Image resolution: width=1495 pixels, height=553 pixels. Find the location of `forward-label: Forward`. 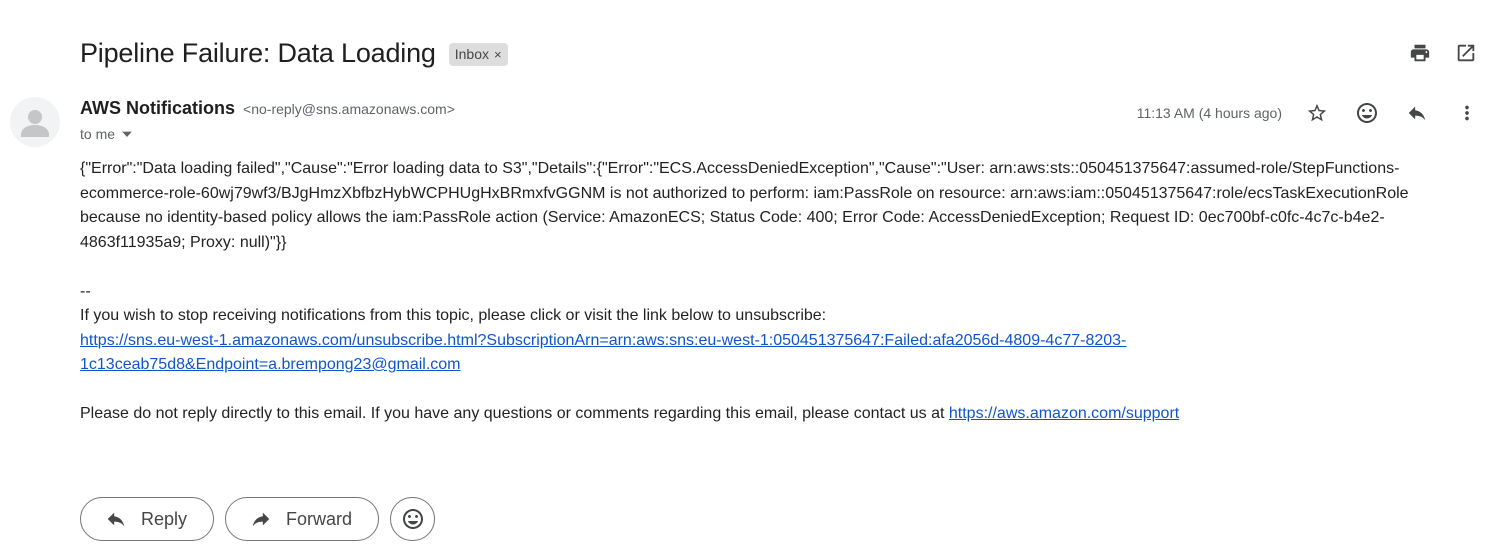

forward-label: Forward is located at coordinates (319, 518).